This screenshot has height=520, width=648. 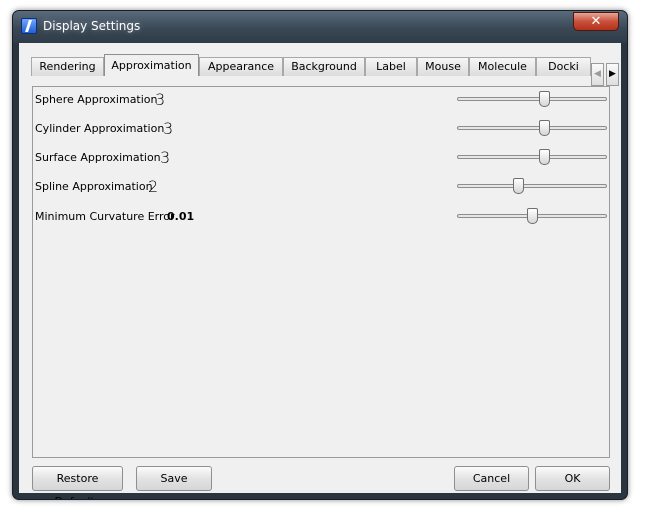 I want to click on tab-rendering: Rendering, so click(x=67, y=66).